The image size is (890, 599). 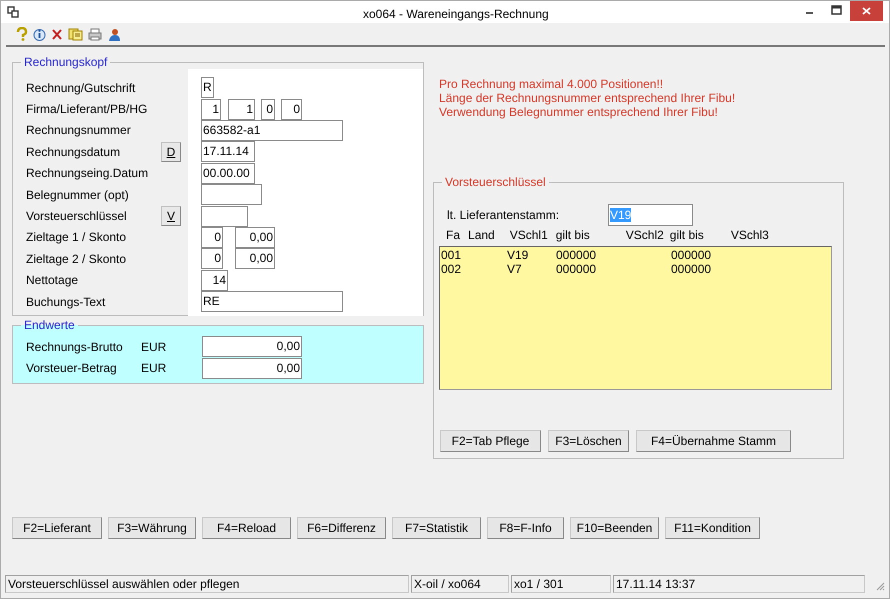 I want to click on field-label: Rechnungs-Brutto, so click(x=75, y=347).